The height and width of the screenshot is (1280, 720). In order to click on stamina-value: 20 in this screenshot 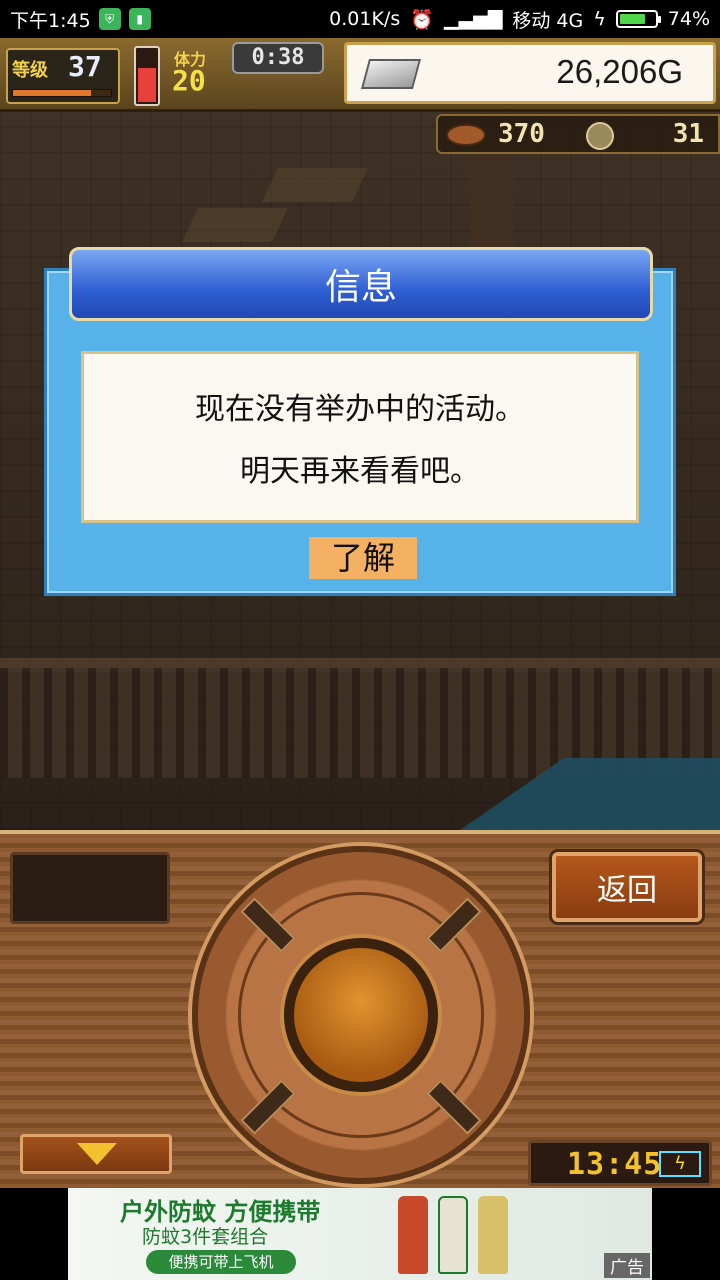, I will do `click(189, 80)`.